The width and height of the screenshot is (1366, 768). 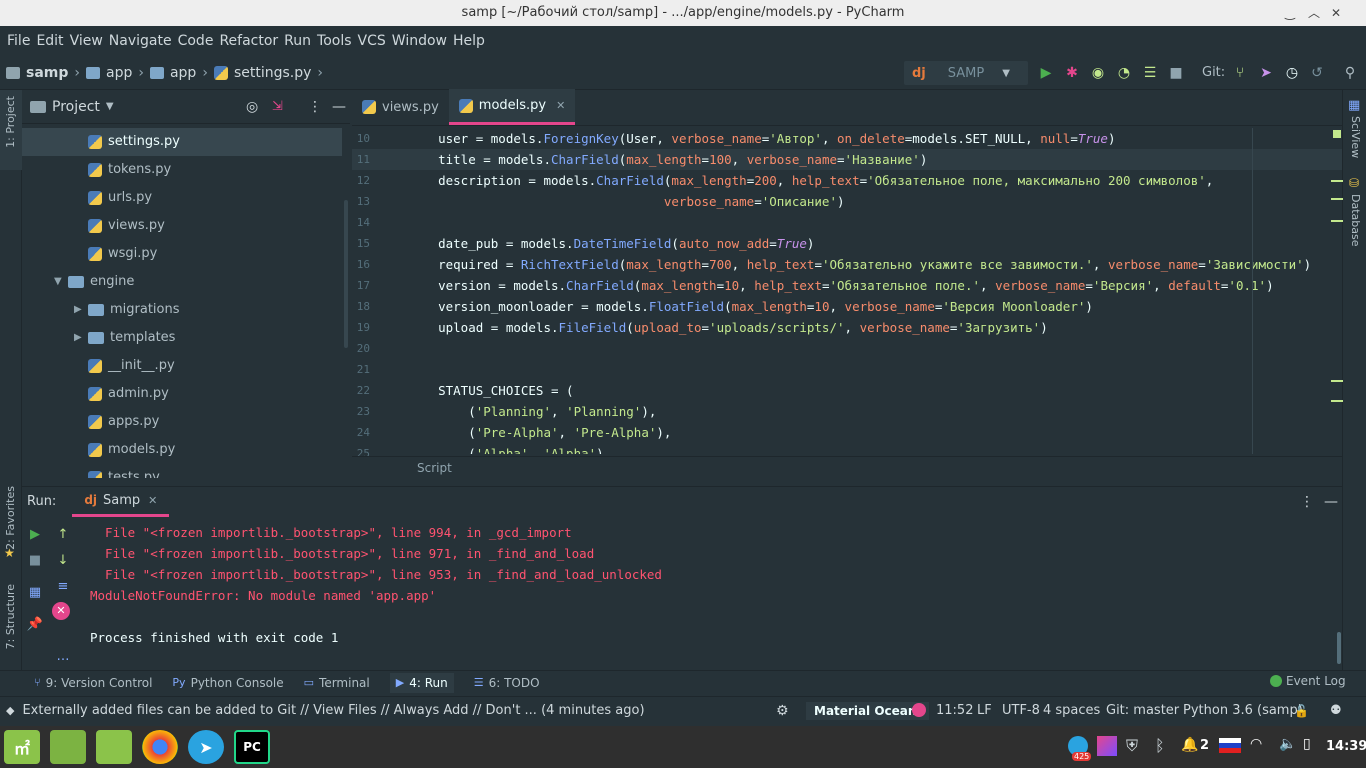 I want to click on tree-scrollbar, so click(x=346, y=274).